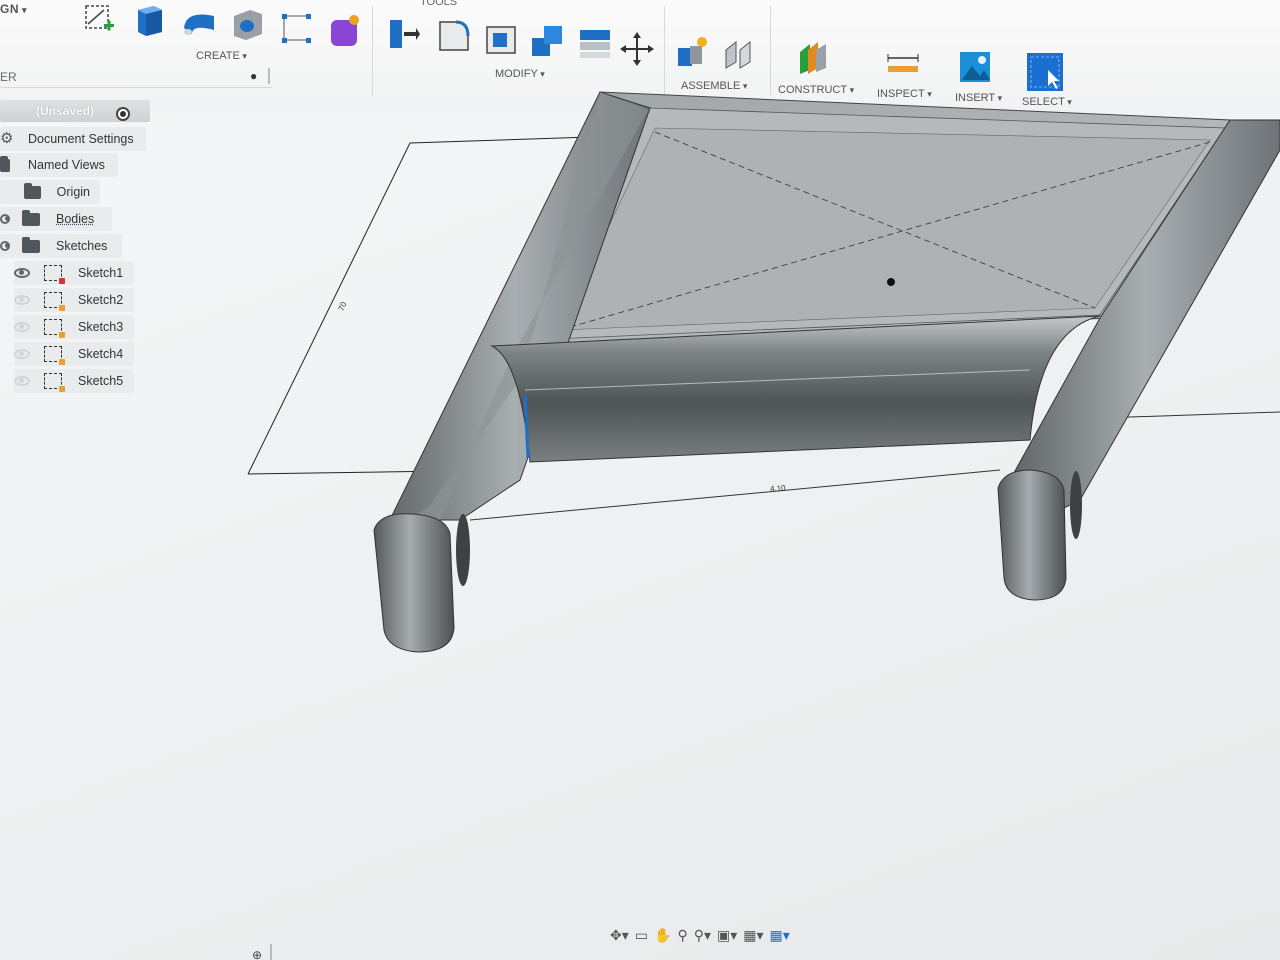 Image resolution: width=1280 pixels, height=960 pixels. What do you see at coordinates (795, 389) in the screenshot?
I see `cross-bar` at bounding box center [795, 389].